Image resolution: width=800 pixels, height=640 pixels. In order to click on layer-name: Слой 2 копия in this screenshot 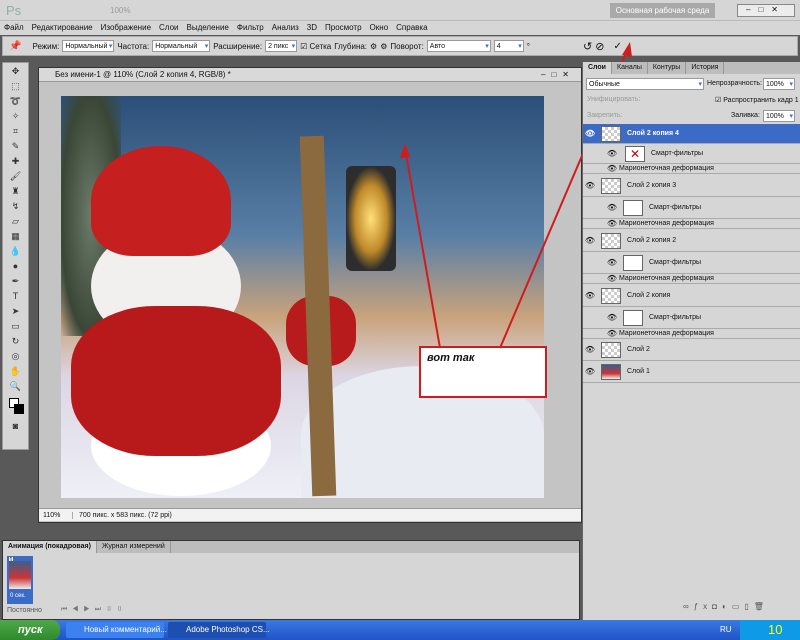, I will do `click(649, 295)`.